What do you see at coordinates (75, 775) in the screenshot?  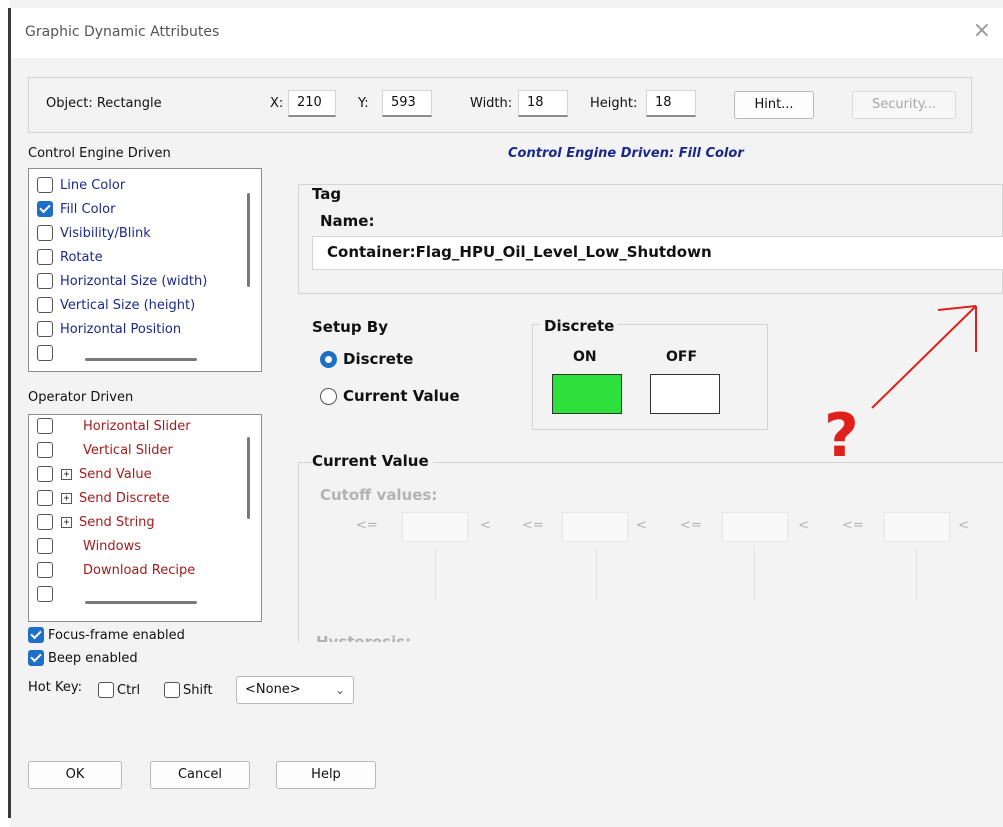 I see `ok-button: OK` at bounding box center [75, 775].